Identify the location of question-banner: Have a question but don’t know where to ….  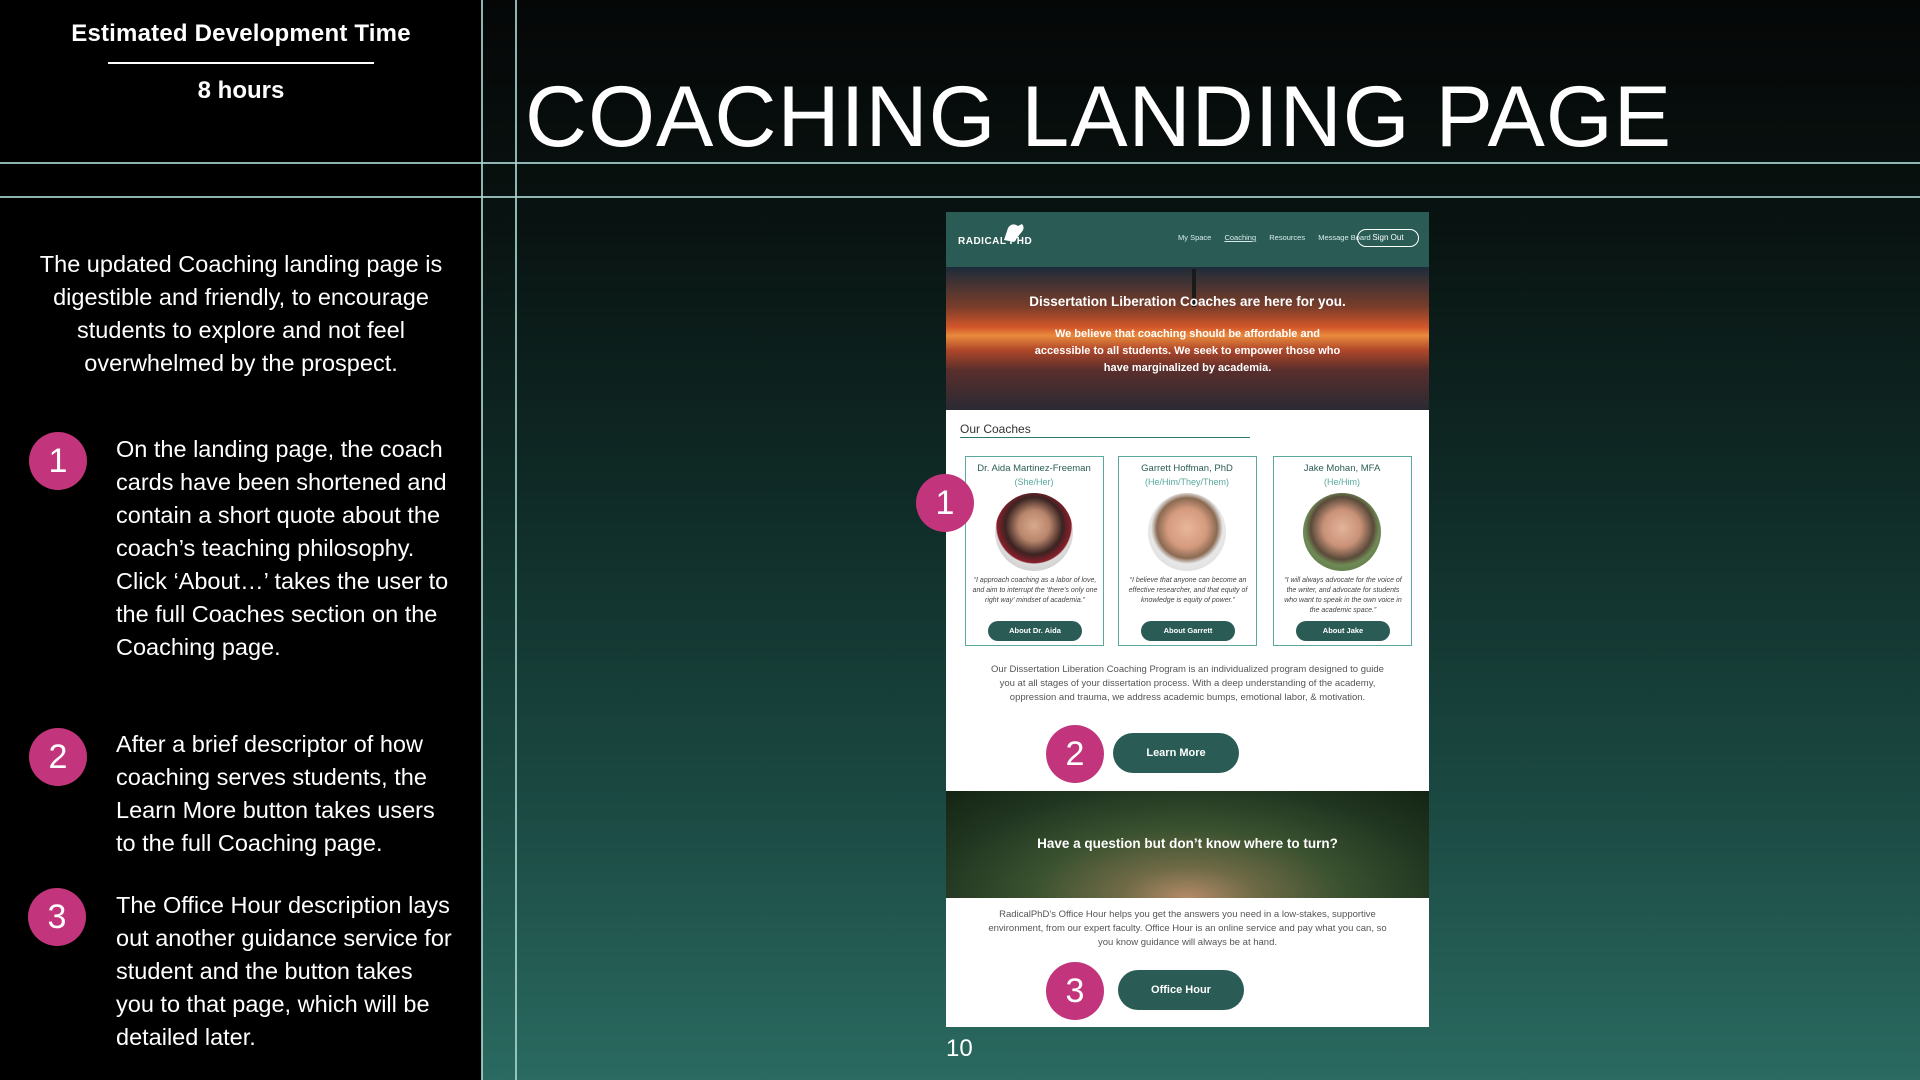
(1187, 844).